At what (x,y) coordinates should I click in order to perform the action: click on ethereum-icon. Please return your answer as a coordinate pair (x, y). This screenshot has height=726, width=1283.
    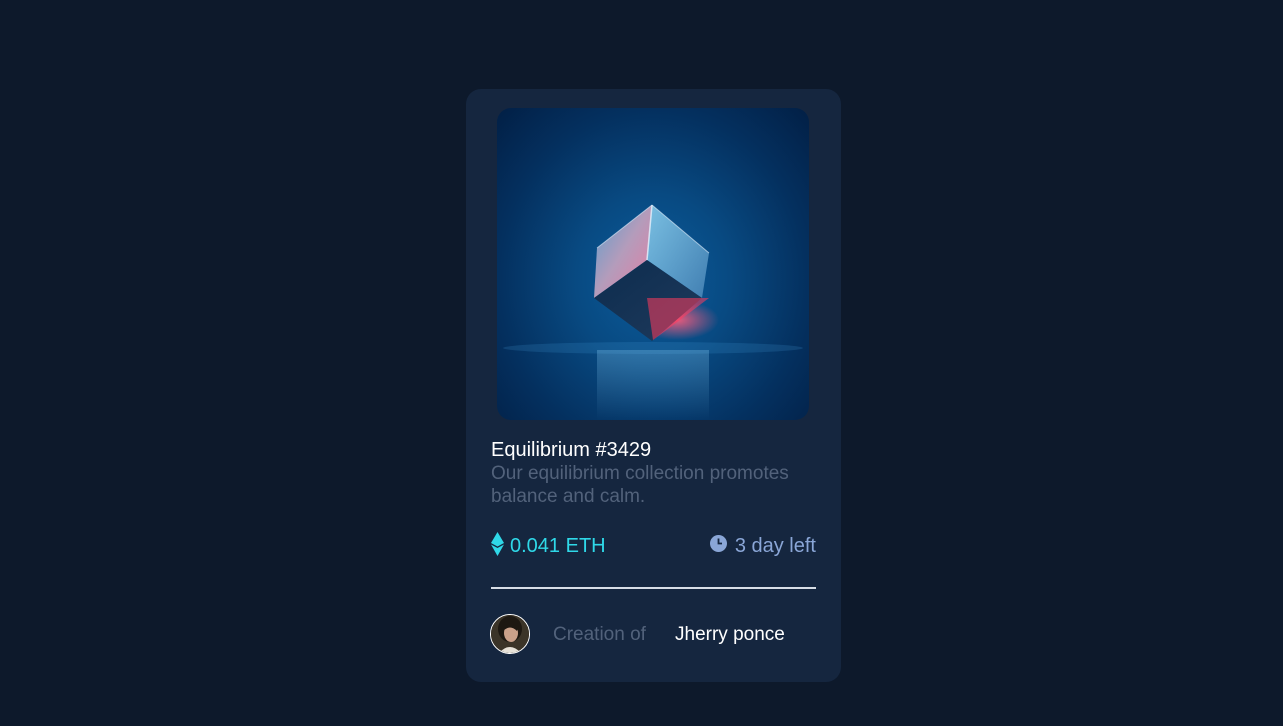
    Looking at the image, I should click on (497, 543).